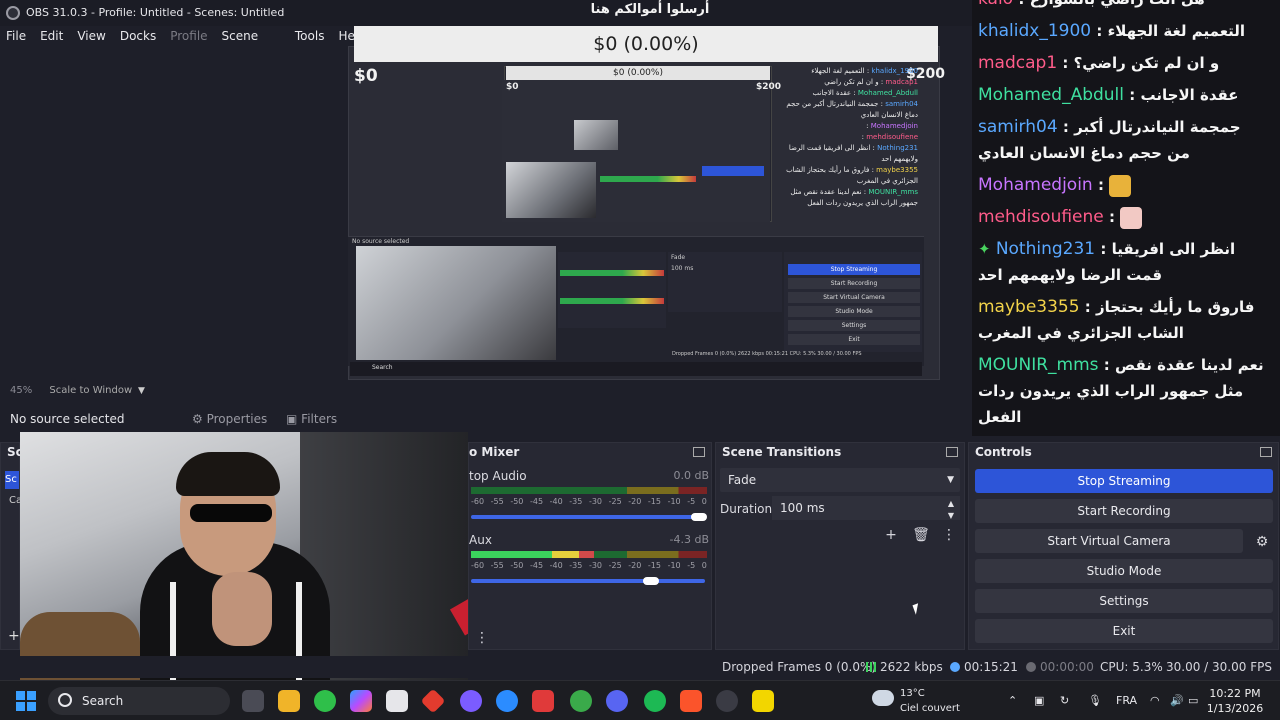  What do you see at coordinates (397, 701) in the screenshot?
I see `store-icon` at bounding box center [397, 701].